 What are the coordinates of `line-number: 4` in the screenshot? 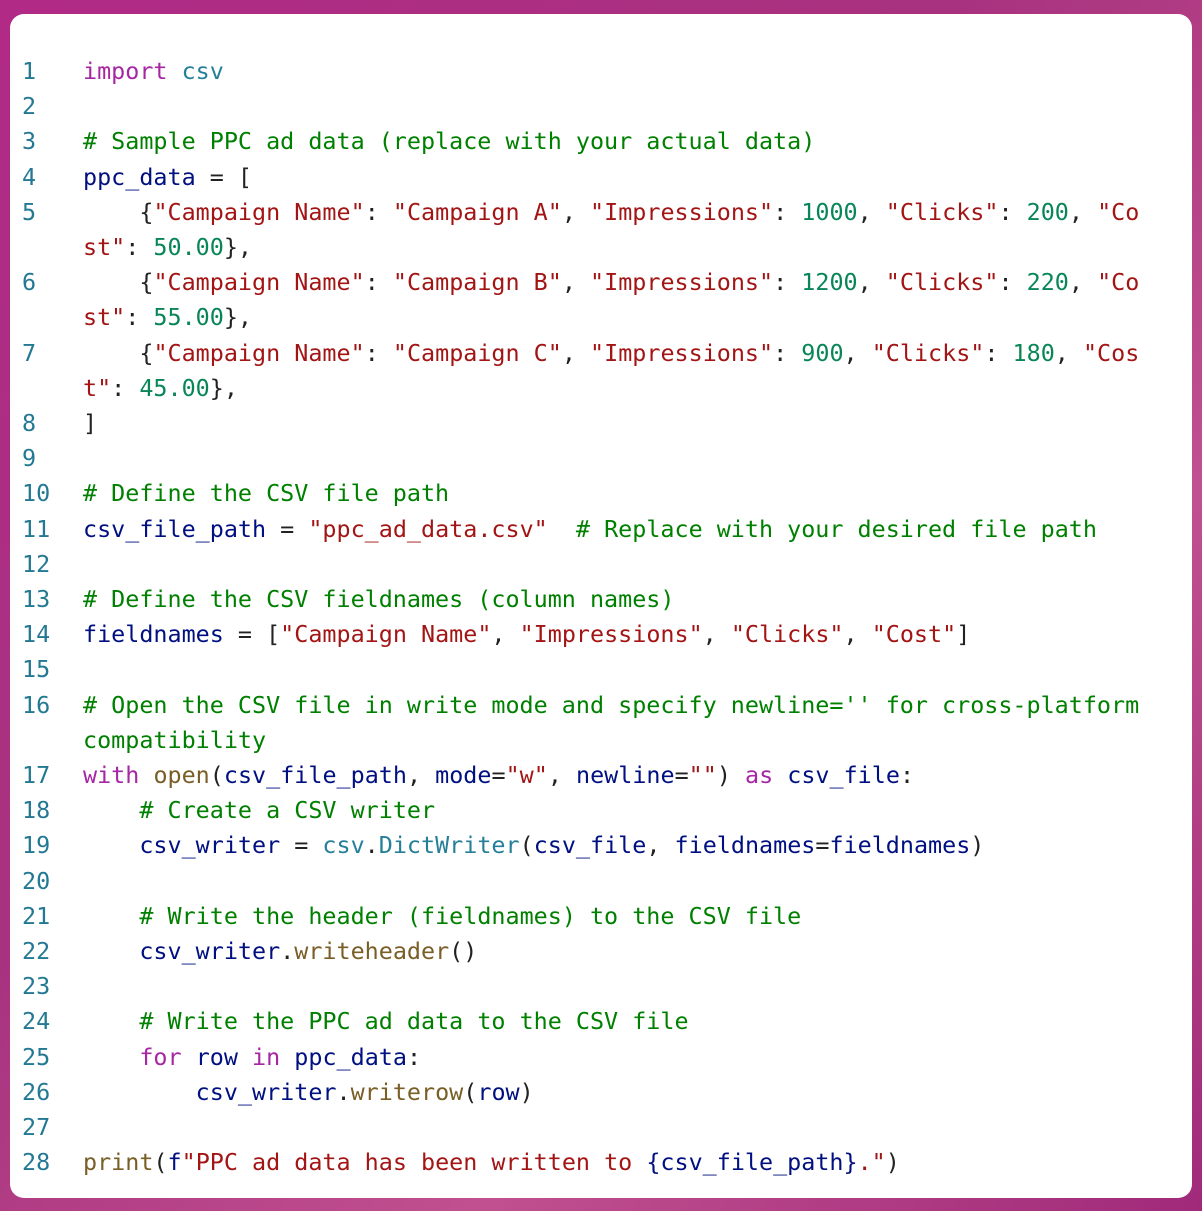 It's located at (29, 176).